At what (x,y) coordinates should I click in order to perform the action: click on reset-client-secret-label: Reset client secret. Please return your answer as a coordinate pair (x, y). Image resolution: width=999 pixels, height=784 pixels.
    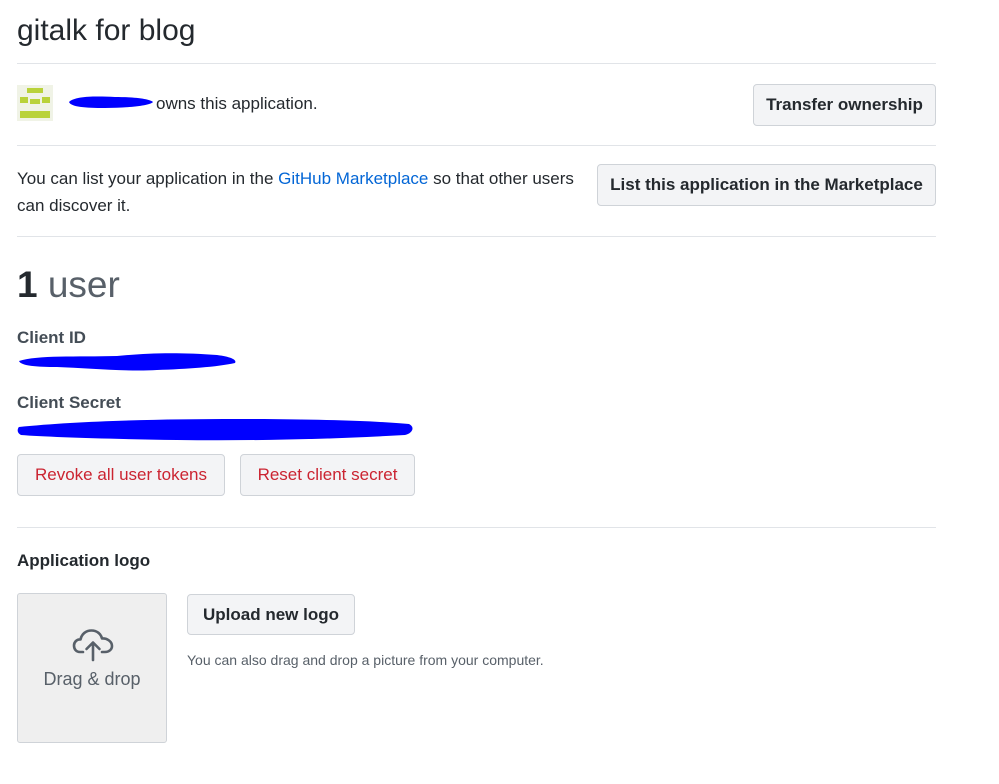
    Looking at the image, I should click on (327, 474).